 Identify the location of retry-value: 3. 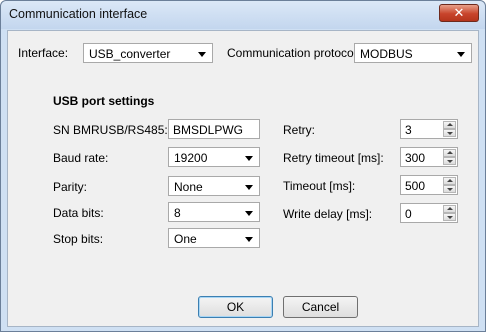
(408, 130).